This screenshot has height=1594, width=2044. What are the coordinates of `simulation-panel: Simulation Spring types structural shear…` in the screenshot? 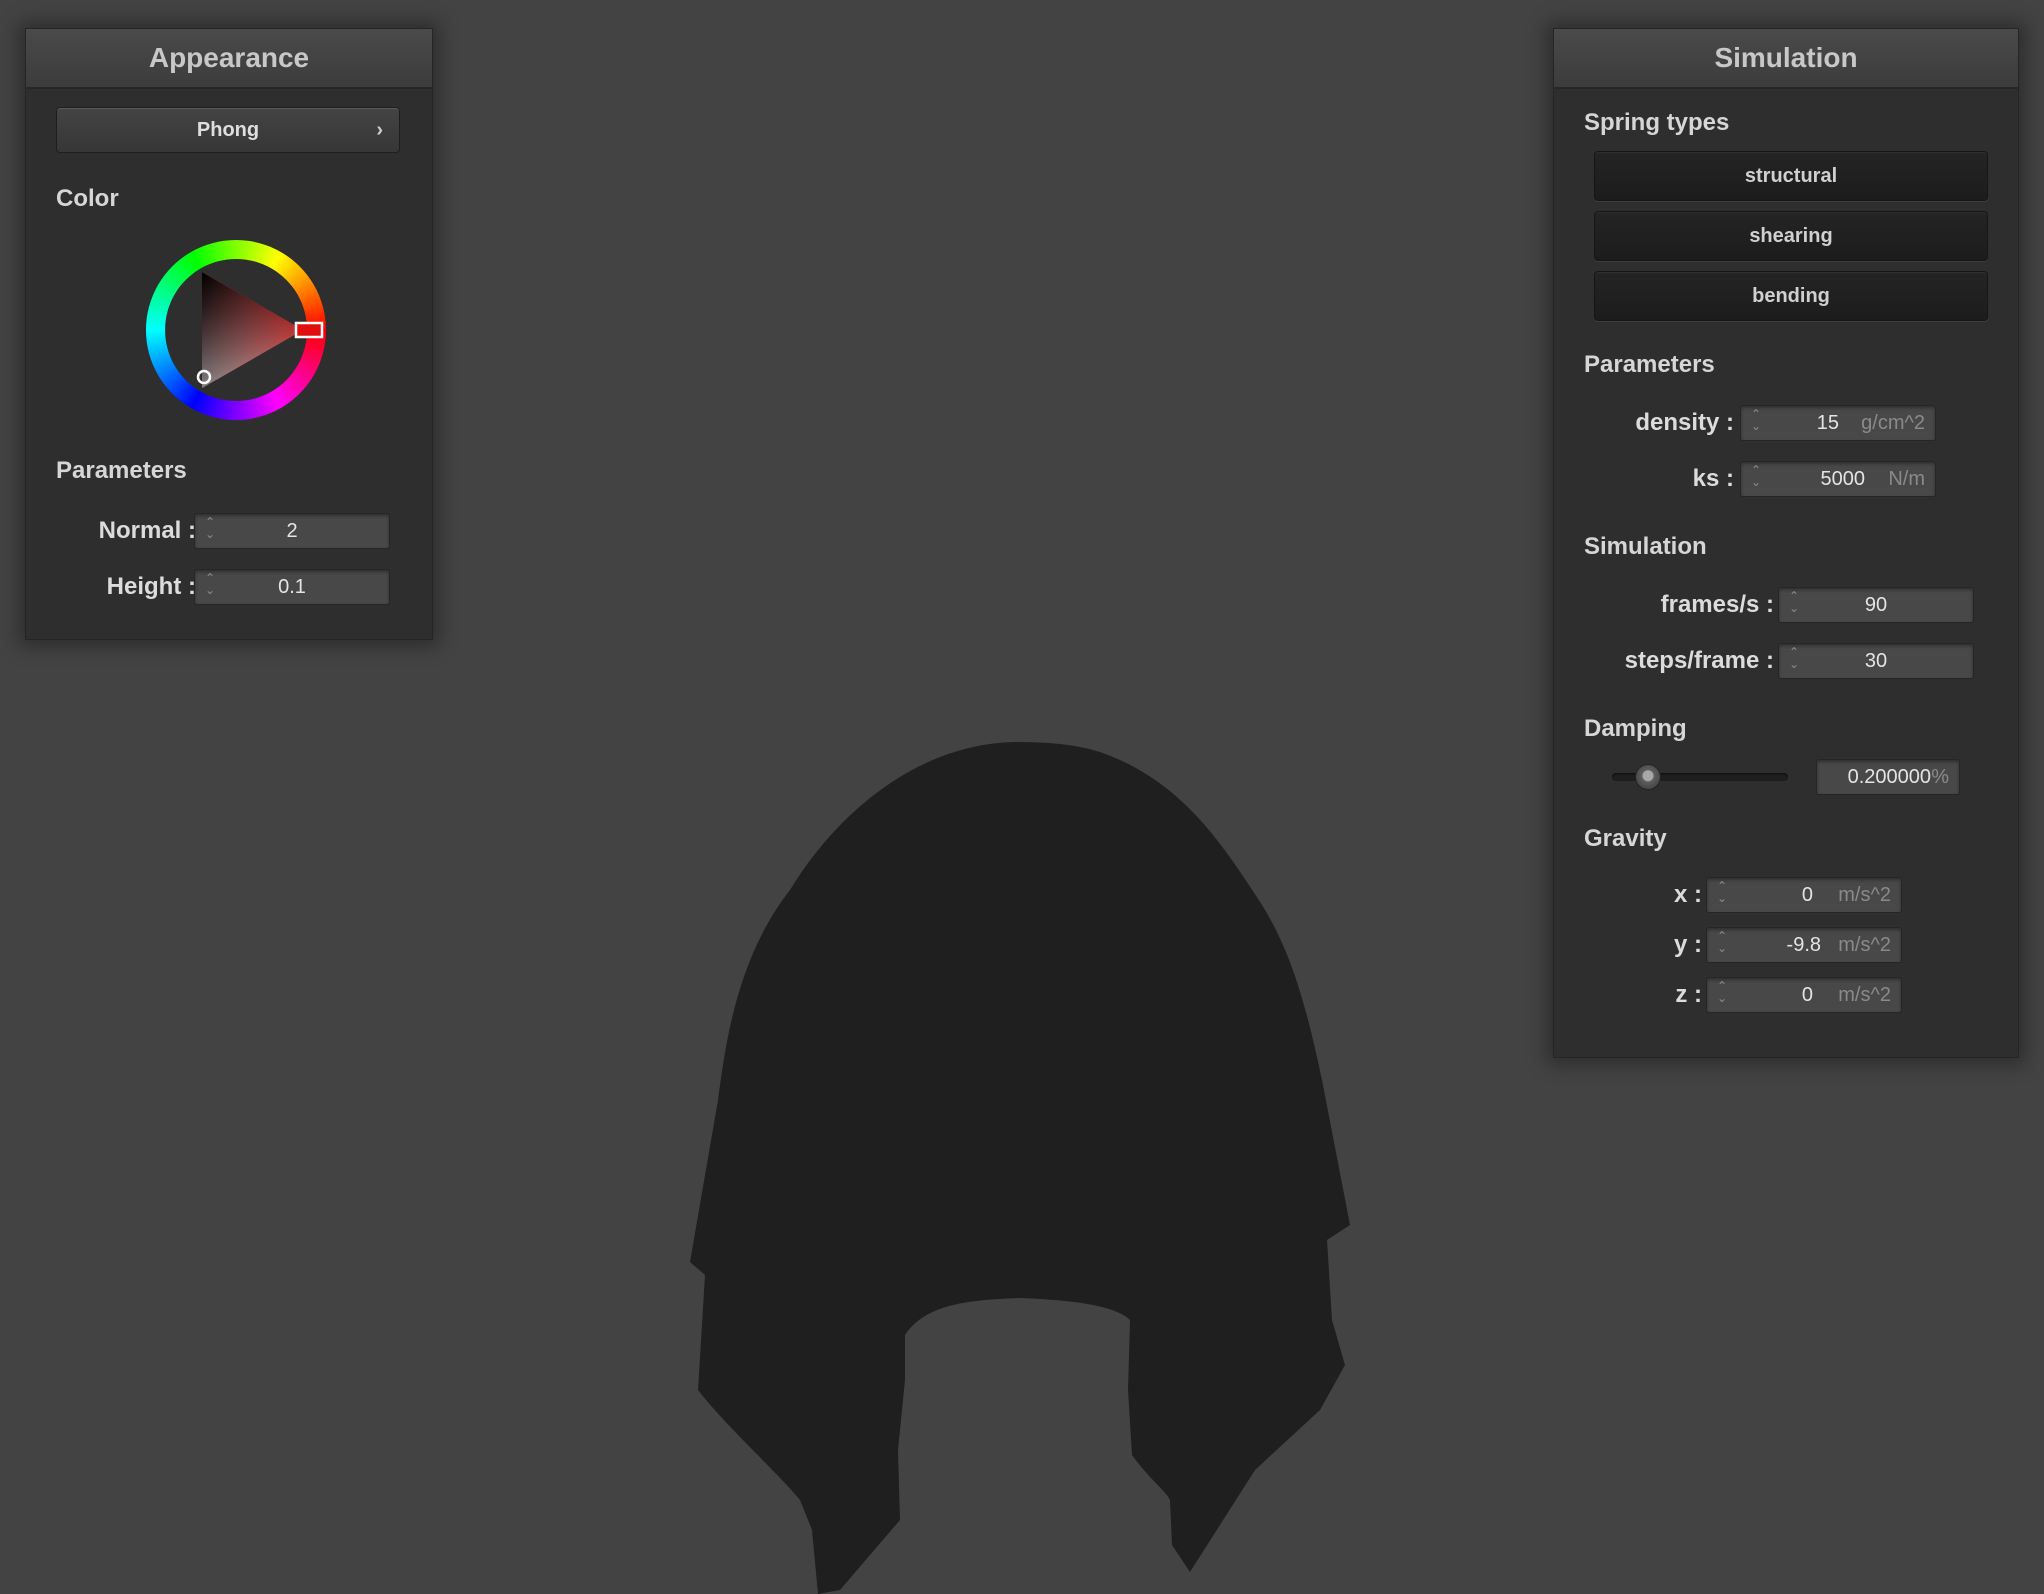 It's located at (1786, 543).